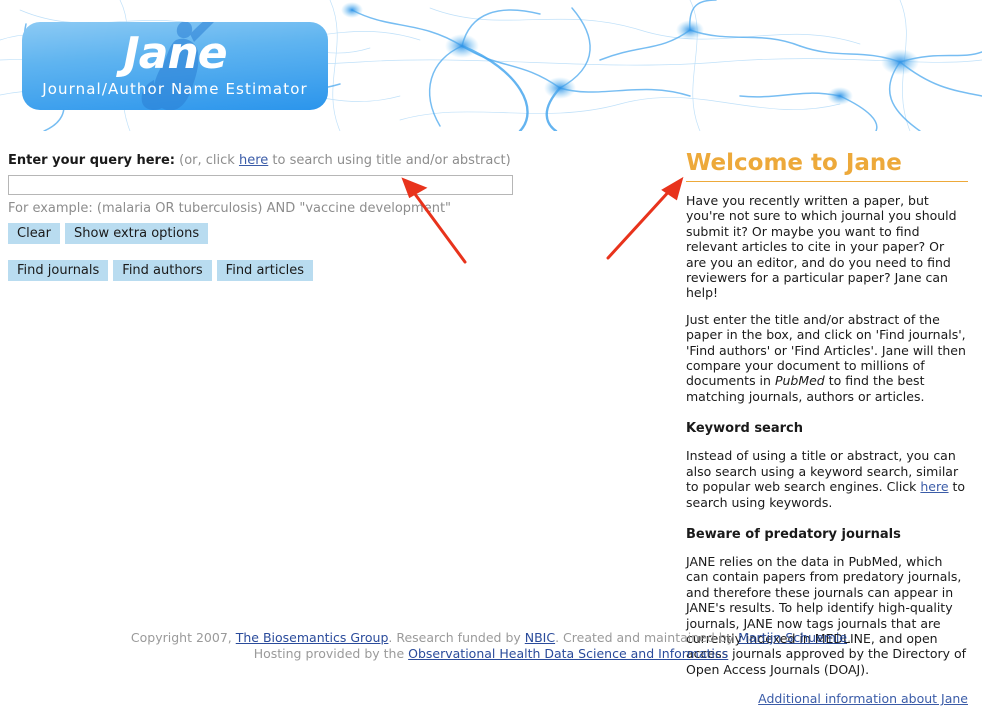 This screenshot has width=982, height=707. I want to click on martijn-schuemie-link: Martijn Schuemie, so click(792, 637).